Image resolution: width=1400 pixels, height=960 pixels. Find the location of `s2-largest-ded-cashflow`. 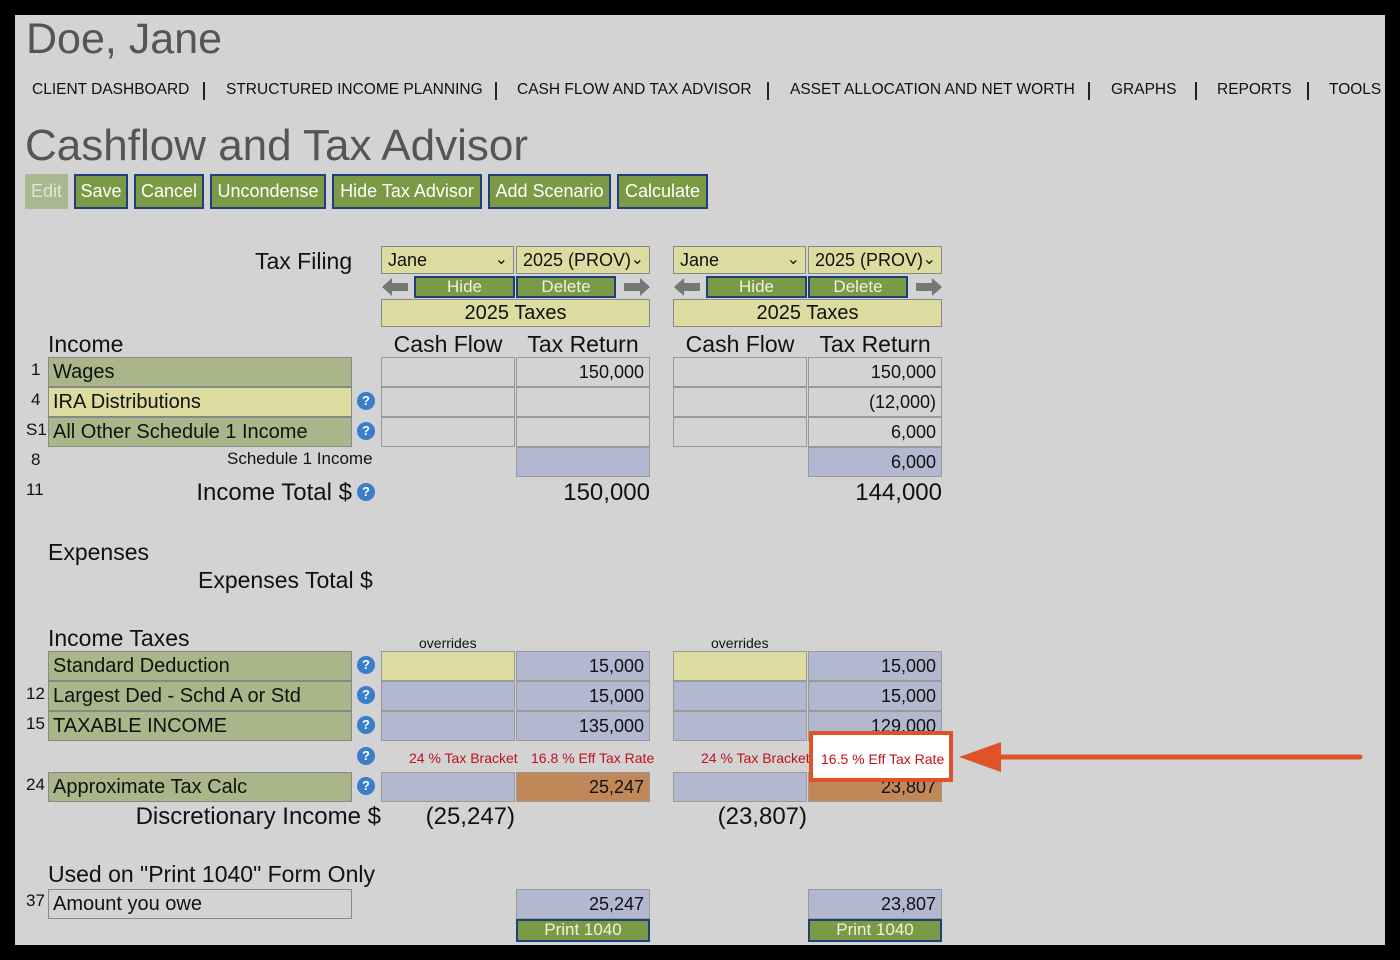

s2-largest-ded-cashflow is located at coordinates (740, 696).